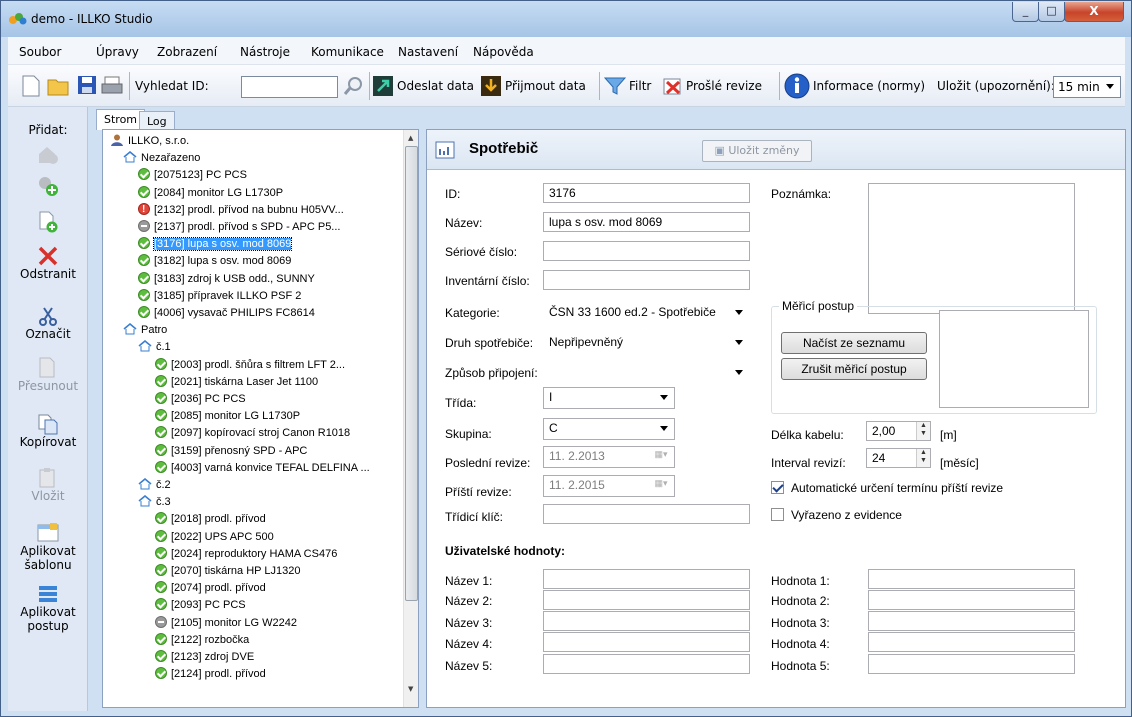  Describe the element at coordinates (252, 433) in the screenshot. I see `tree-item: [2097] kopírovací stroj Canon R1018` at that location.